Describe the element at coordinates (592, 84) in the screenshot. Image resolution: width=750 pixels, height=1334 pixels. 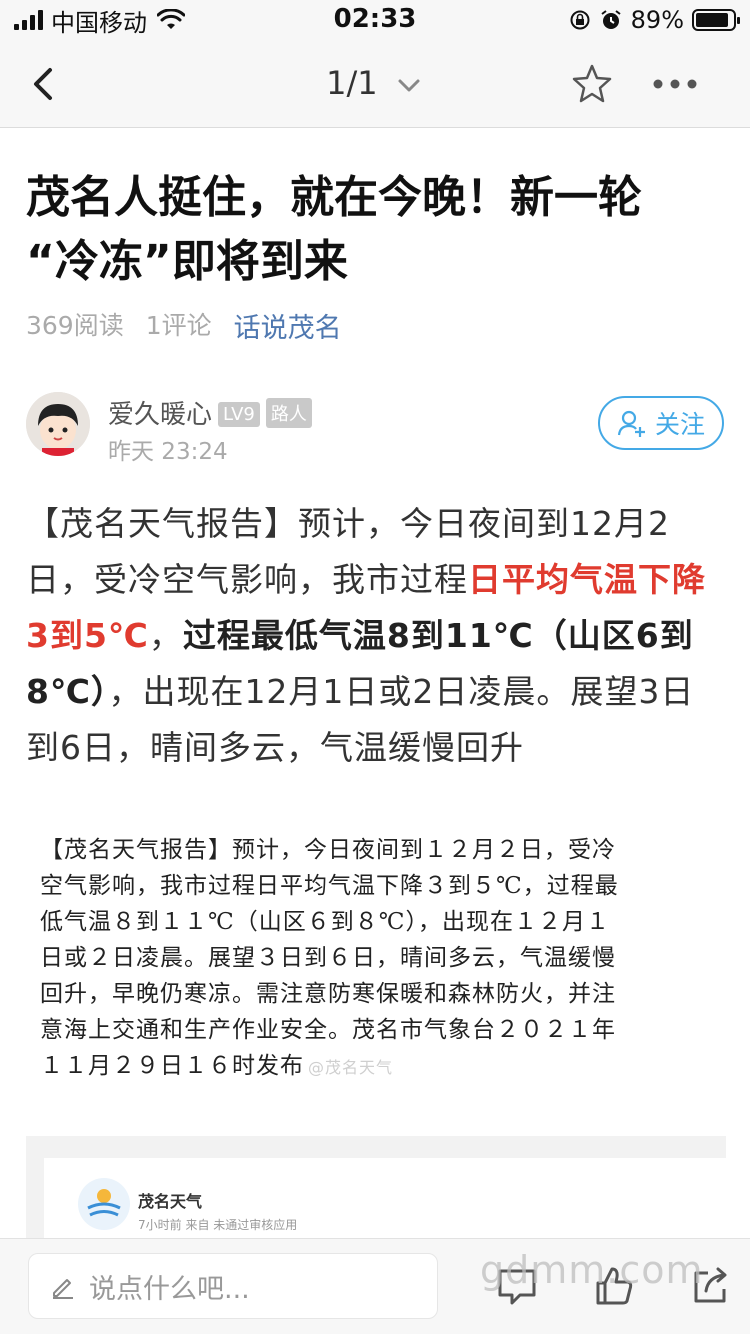
I see `star-icon` at that location.